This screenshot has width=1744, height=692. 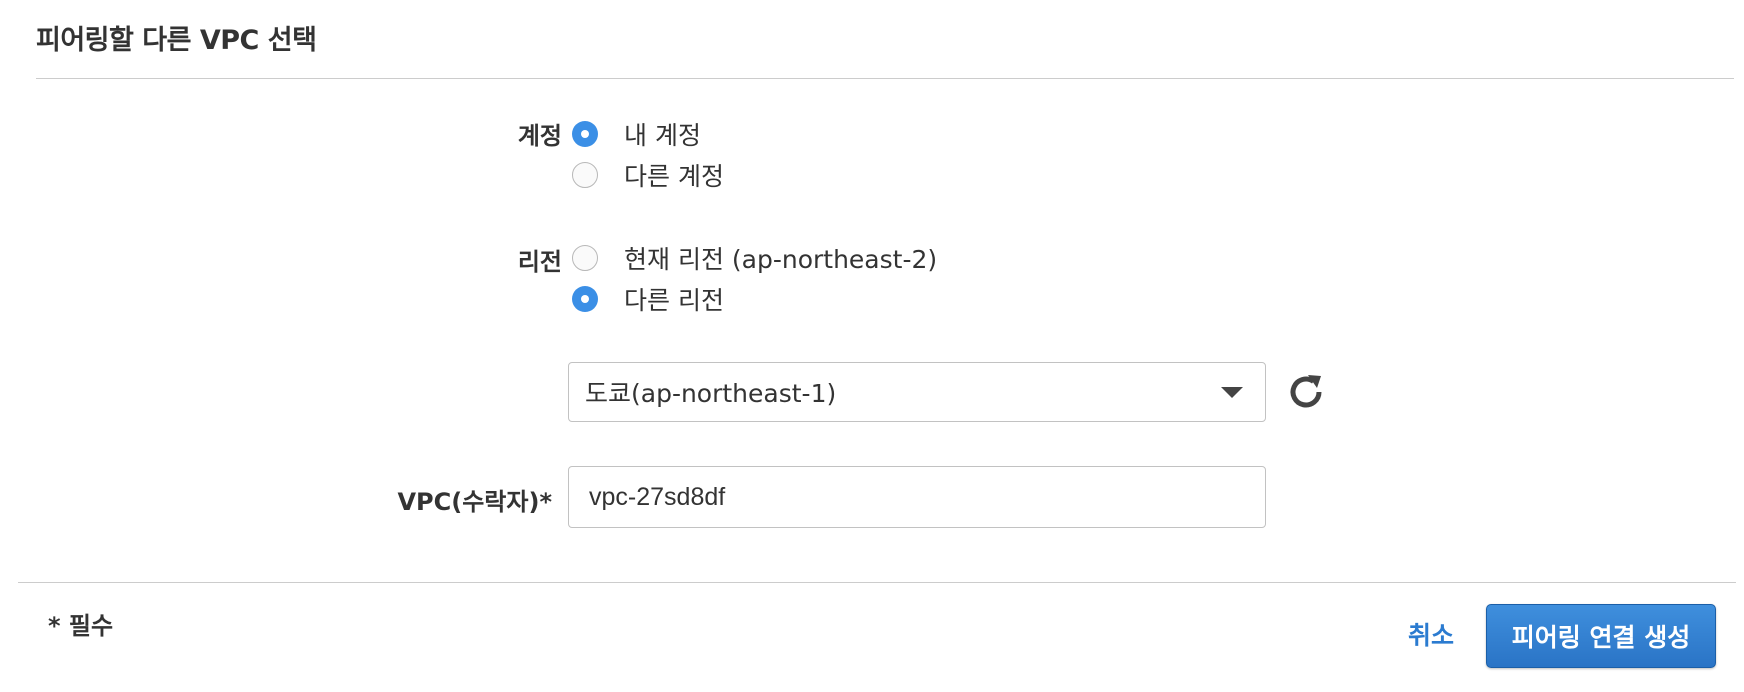 I want to click on region-select-value: 도쿄(ap-northeast-1), so click(x=711, y=393).